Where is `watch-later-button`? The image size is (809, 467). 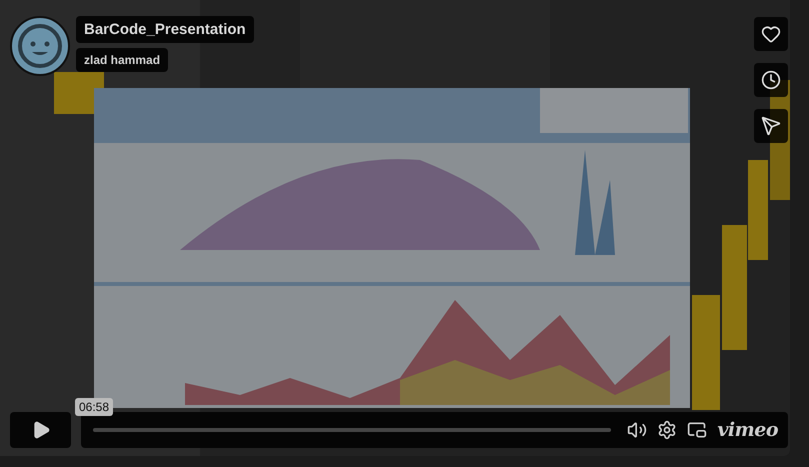 watch-later-button is located at coordinates (771, 80).